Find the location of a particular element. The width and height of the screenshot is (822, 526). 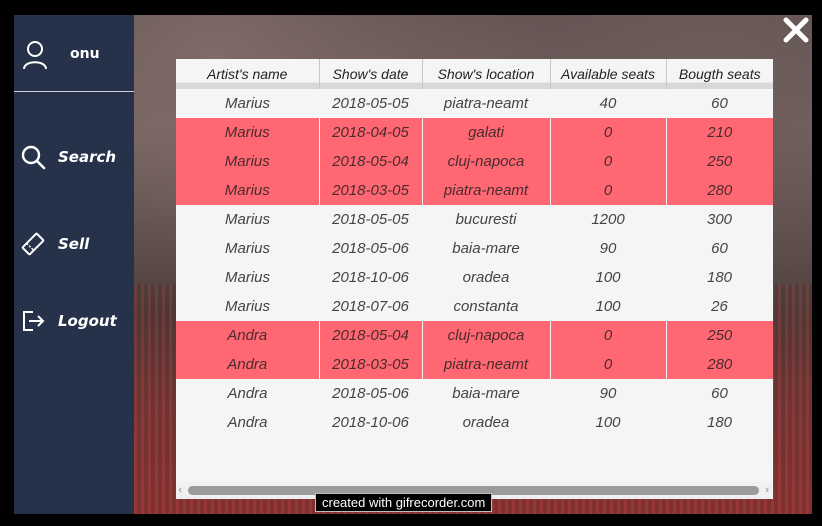

cell-location: galati is located at coordinates (486, 132).